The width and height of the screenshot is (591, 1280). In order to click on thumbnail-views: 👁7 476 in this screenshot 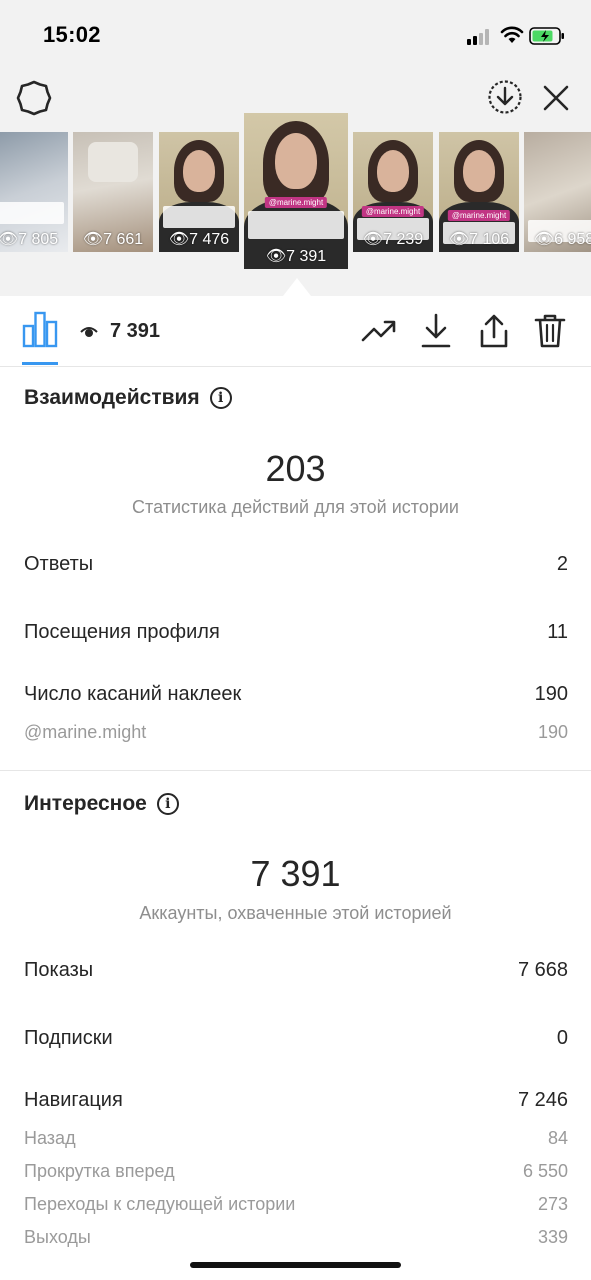, I will do `click(199, 239)`.